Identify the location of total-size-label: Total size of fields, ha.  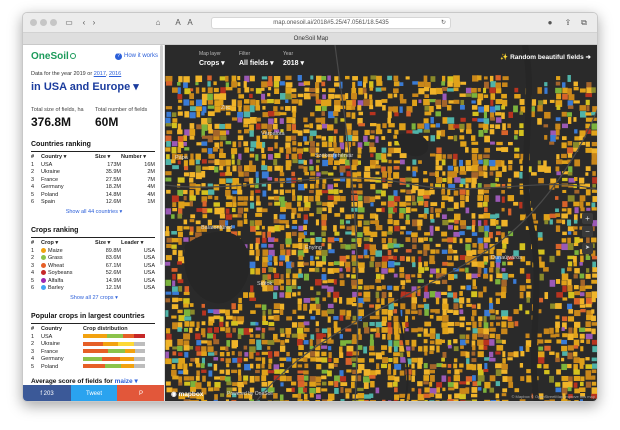
(57, 110).